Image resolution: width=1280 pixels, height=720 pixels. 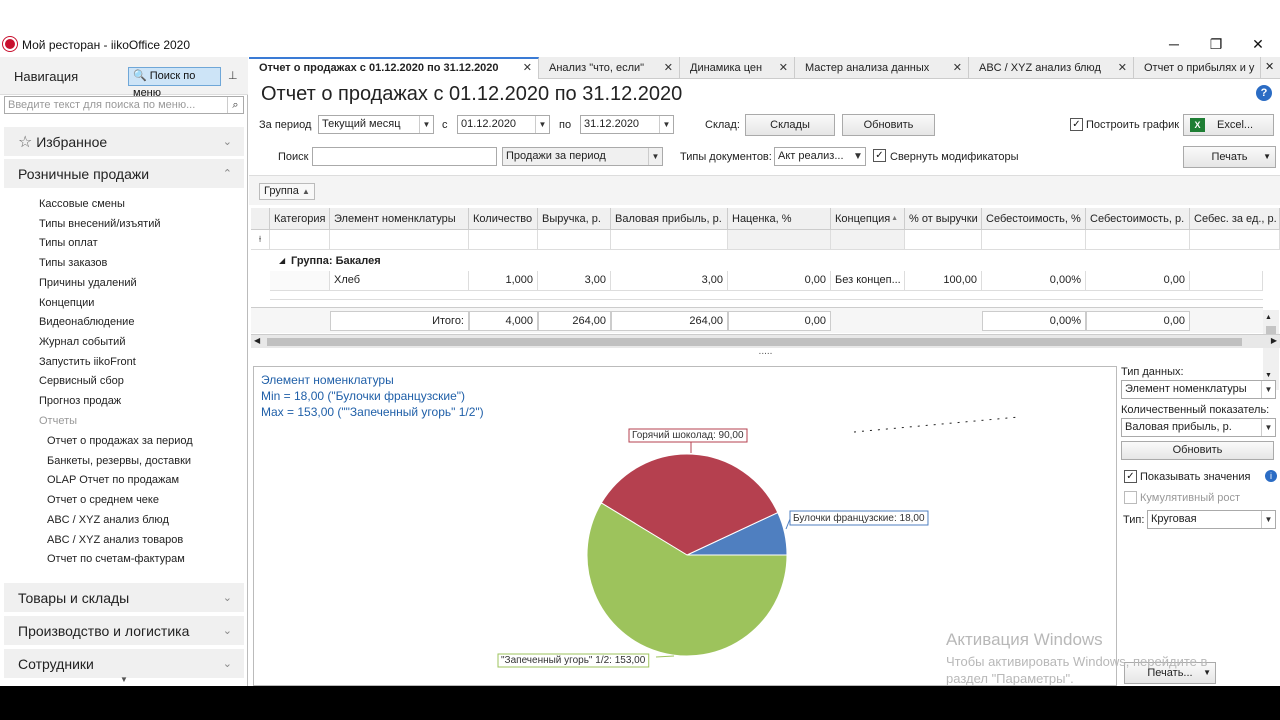 I want to click on group-panel: Группа ▲, so click(x=764, y=190).